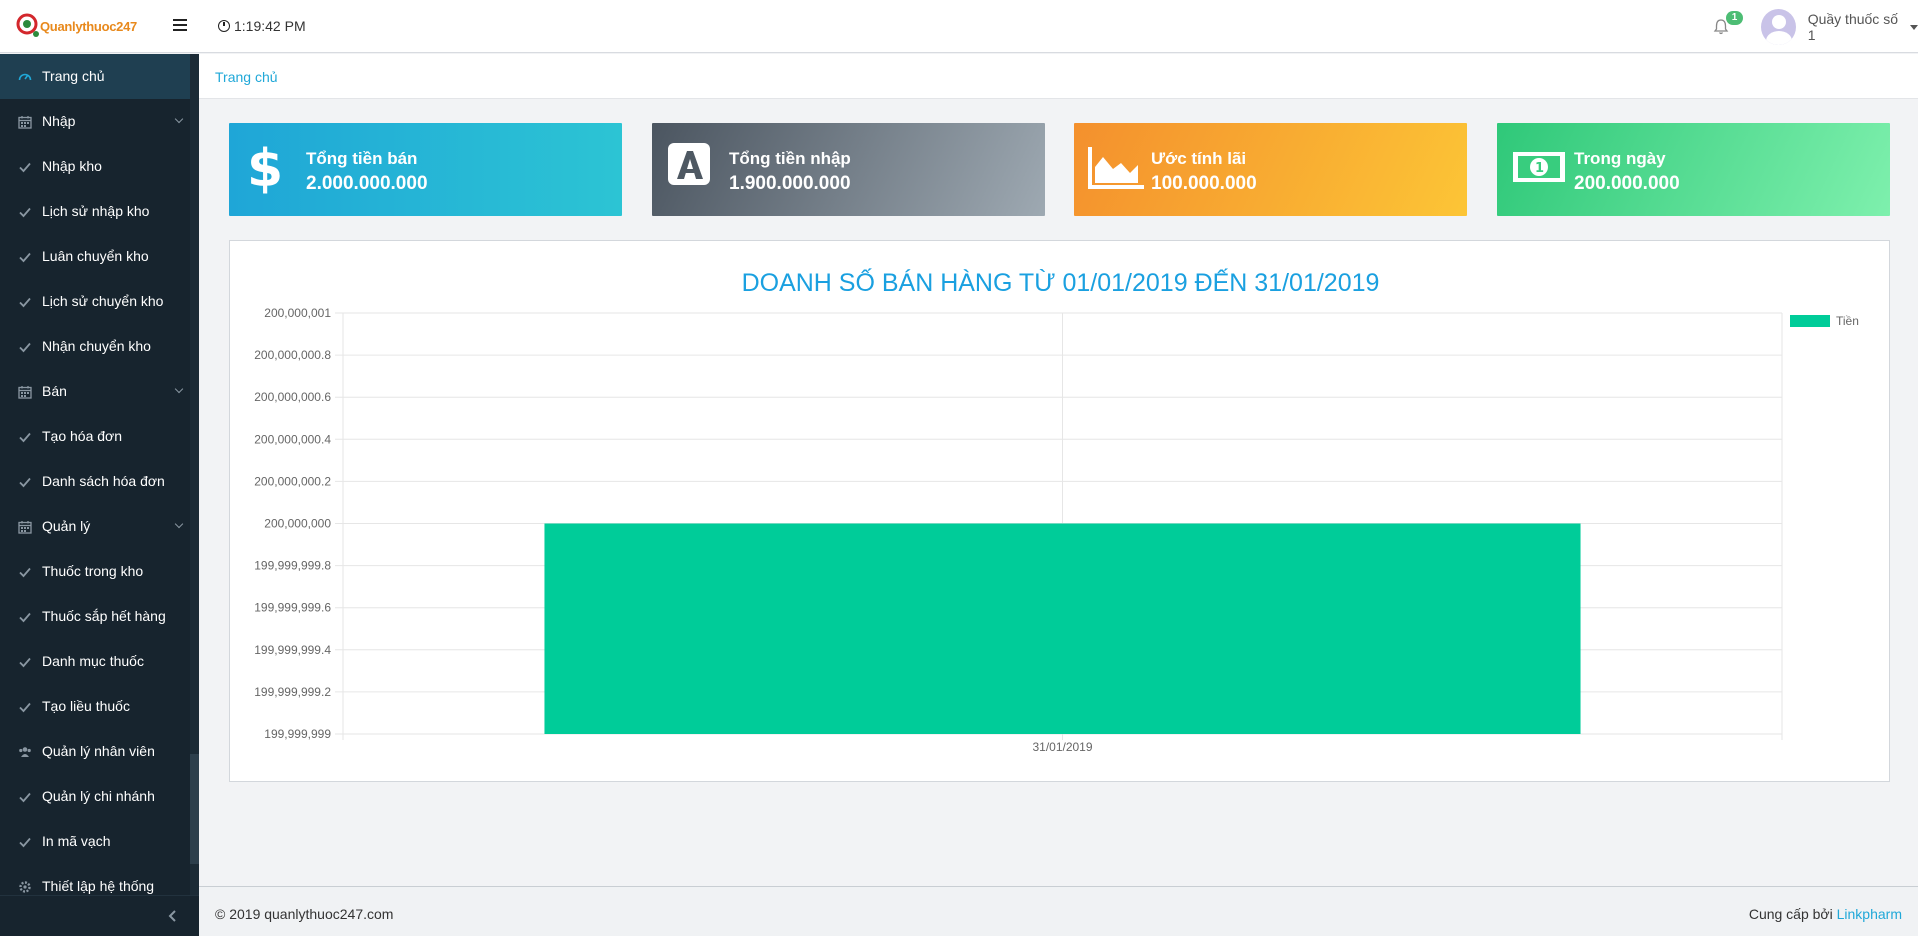 The height and width of the screenshot is (936, 1918). I want to click on card-value: 2.000.000.000, so click(367, 183).